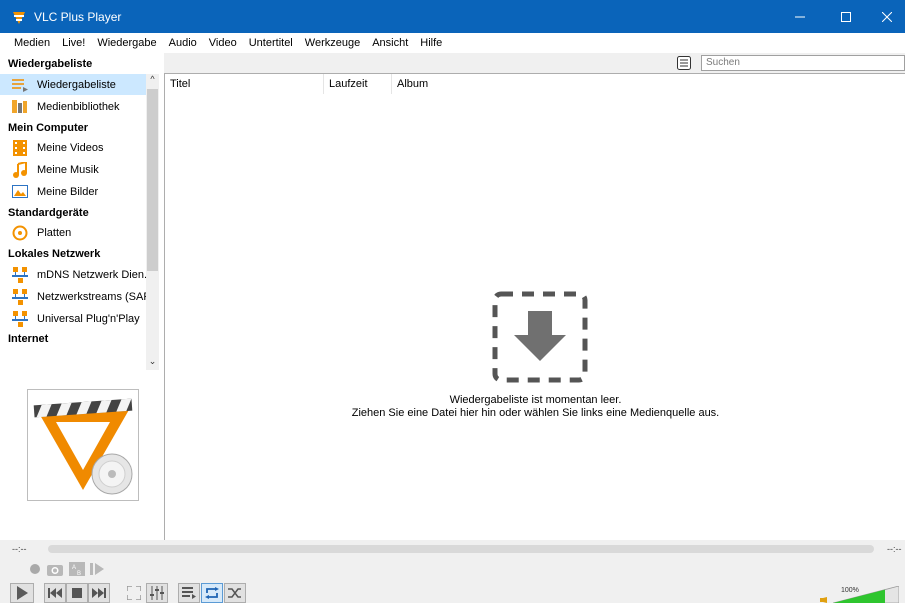 Image resolution: width=905 pixels, height=603 pixels. I want to click on close-button, so click(887, 16).